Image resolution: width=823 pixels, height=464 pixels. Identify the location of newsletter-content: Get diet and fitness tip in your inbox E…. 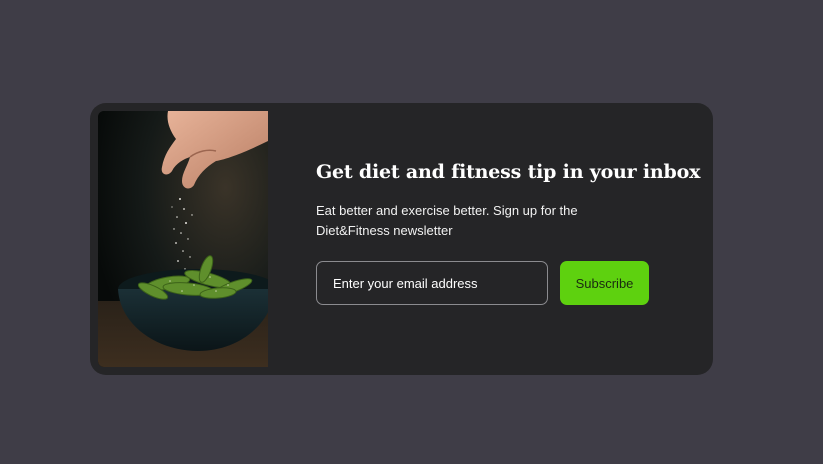
(508, 232).